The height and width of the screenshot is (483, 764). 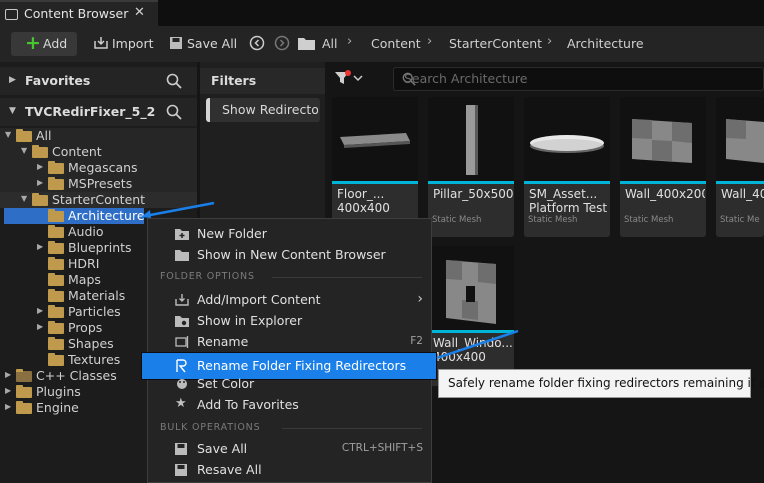 I want to click on arrowhead-icon, so click(x=146, y=214).